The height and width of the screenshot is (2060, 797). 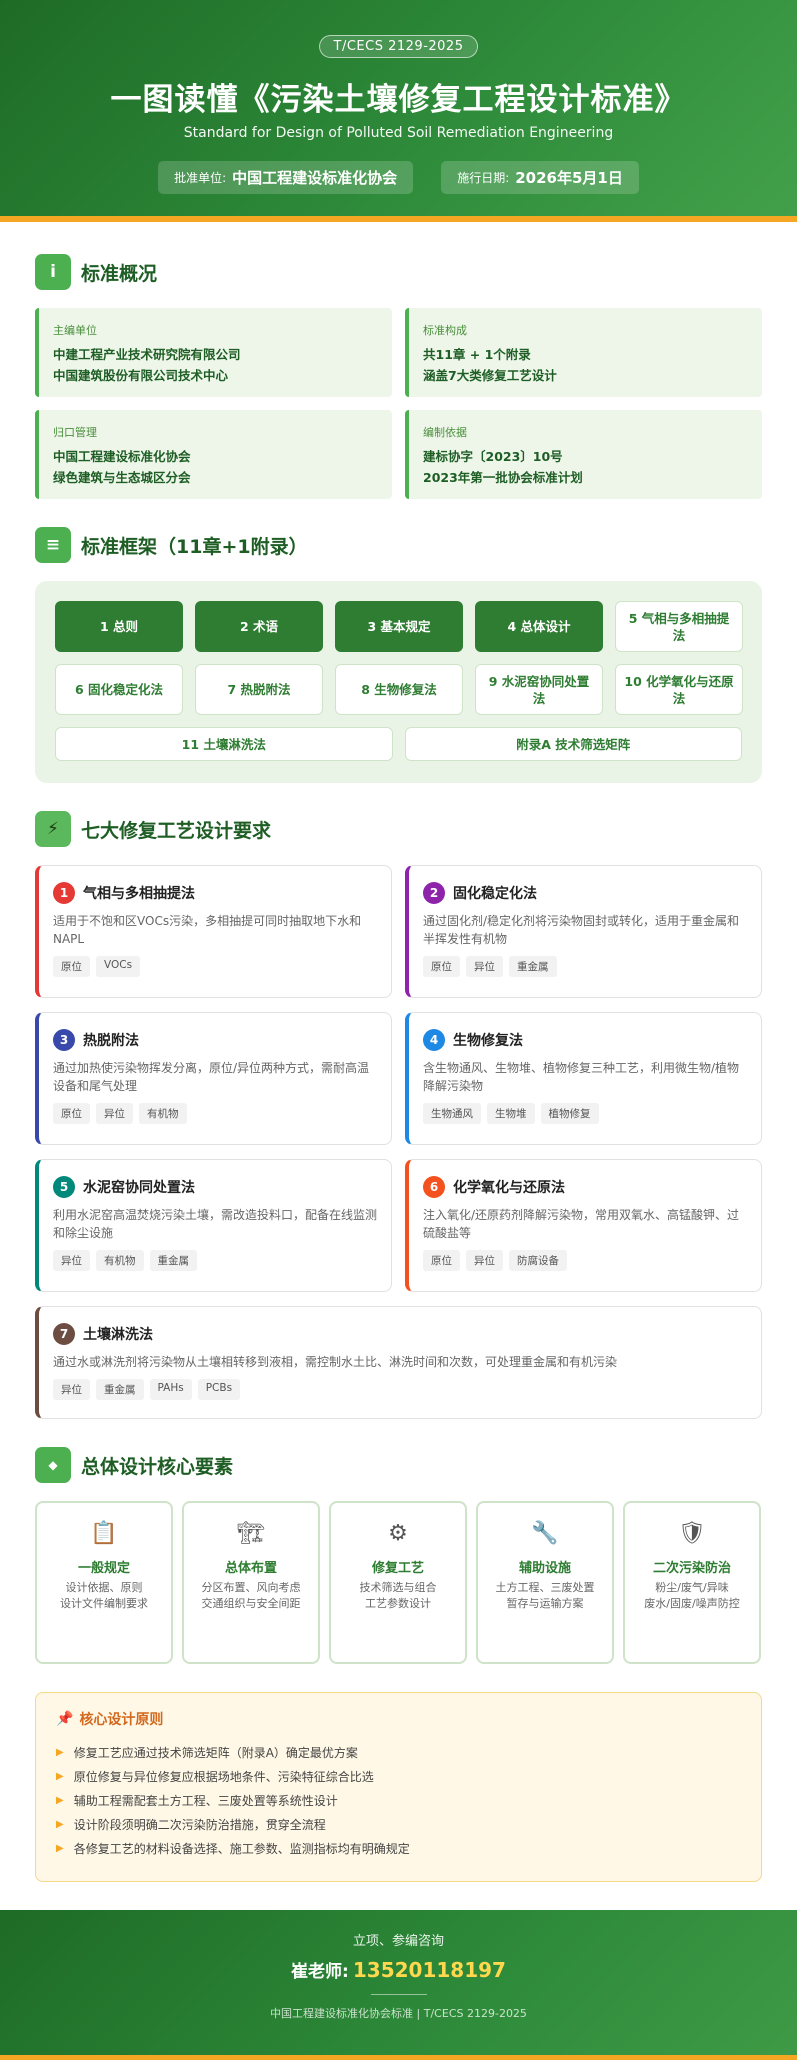 I want to click on process-tags: 原位 VOCs, so click(x=215, y=966).